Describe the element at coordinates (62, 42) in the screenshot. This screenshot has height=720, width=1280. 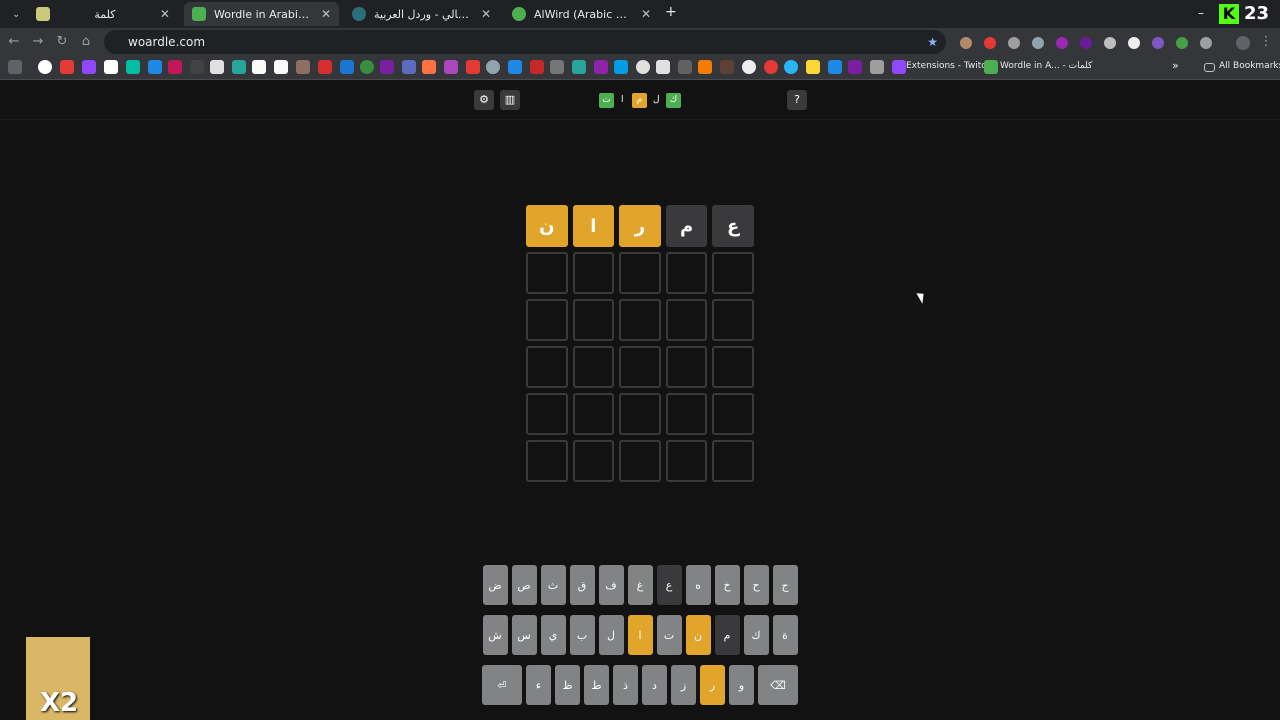
I see `reload-icon: ↻` at that location.